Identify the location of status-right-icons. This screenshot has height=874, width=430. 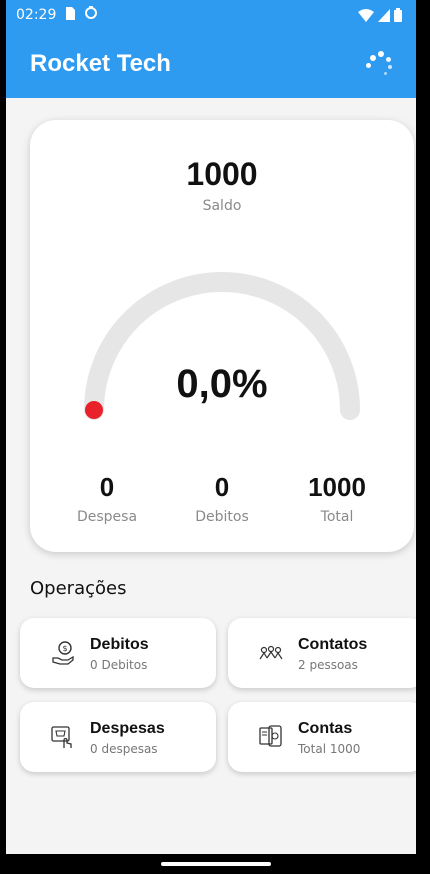
(380, 15).